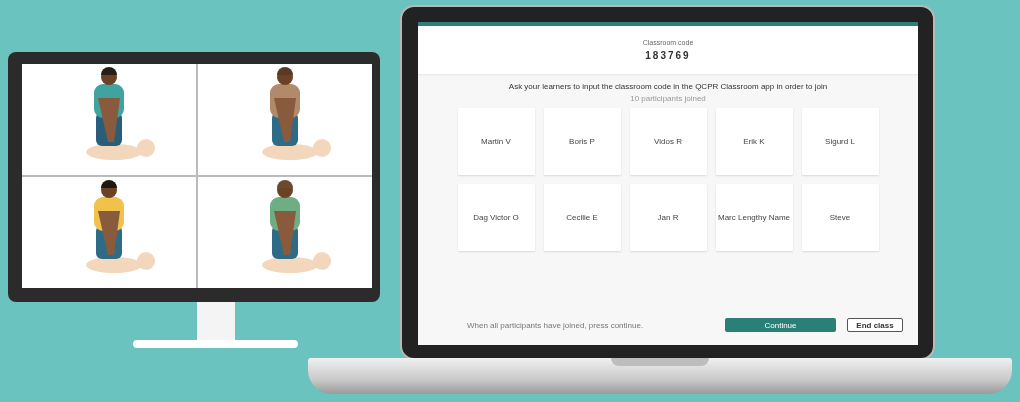 The width and height of the screenshot is (1020, 402). Describe the element at coordinates (754, 141) in the screenshot. I see `participant-name: Erik K` at that location.